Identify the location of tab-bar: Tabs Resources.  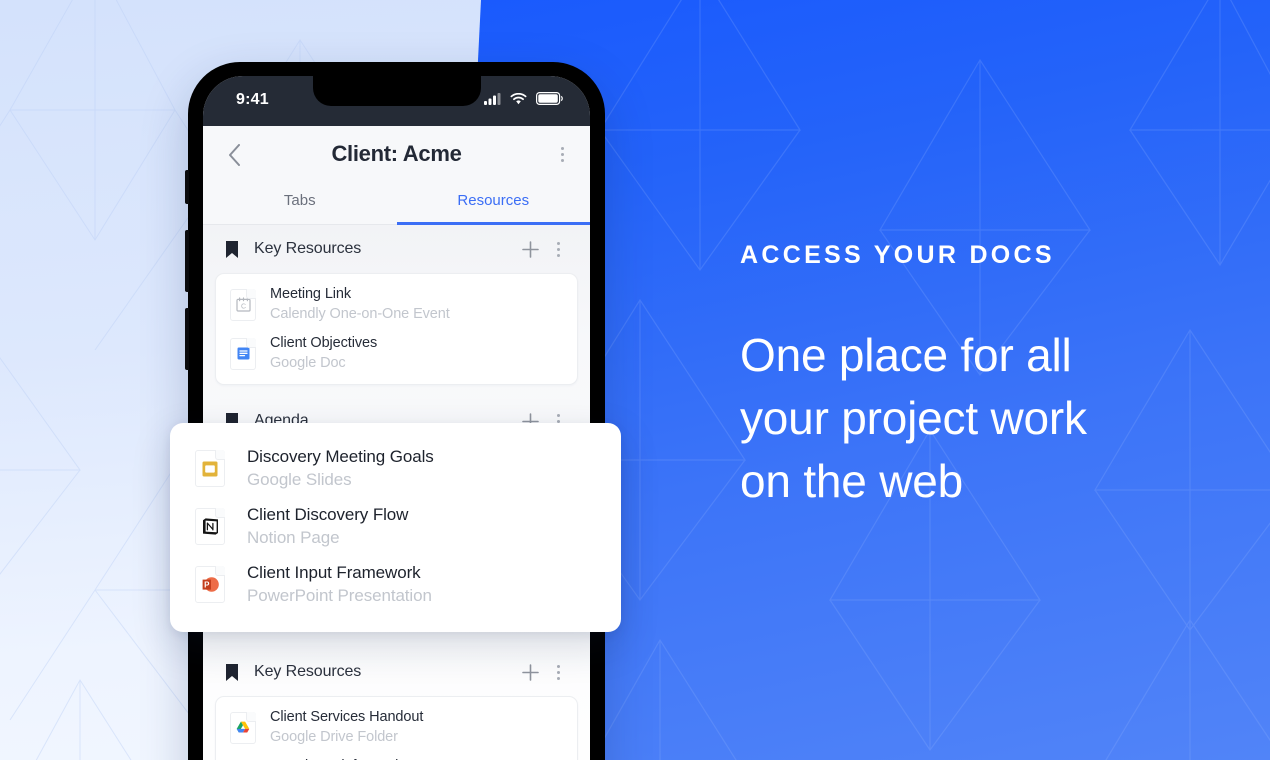
(396, 203).